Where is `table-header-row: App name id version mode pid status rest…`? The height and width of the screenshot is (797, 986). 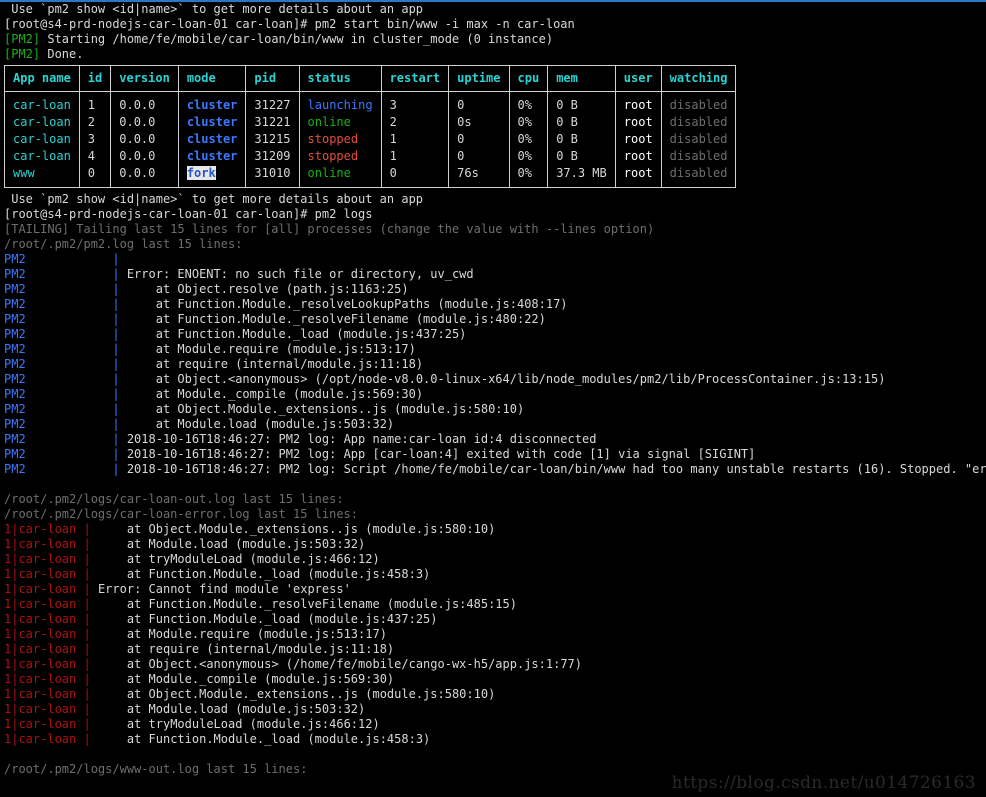
table-header-row: App name id version mode pid status rest… is located at coordinates (370, 78).